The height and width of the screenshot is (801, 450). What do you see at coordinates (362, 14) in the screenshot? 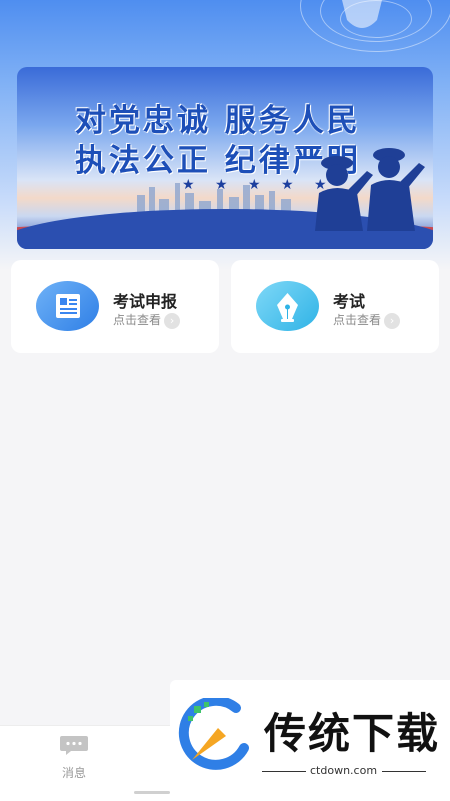
I see `shield-decoration` at bounding box center [362, 14].